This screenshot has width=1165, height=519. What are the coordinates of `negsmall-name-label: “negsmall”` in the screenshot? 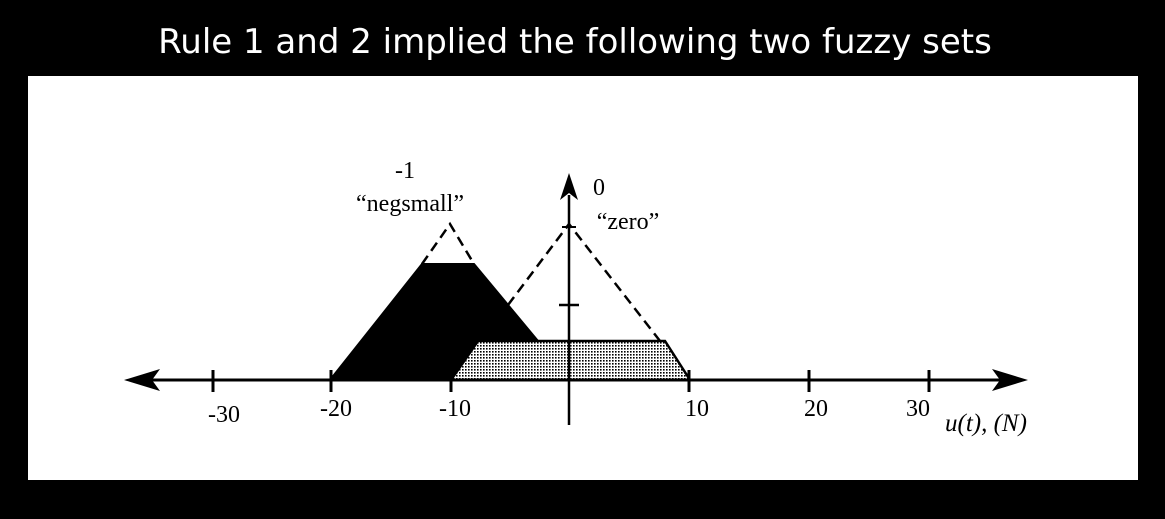 It's located at (410, 204).